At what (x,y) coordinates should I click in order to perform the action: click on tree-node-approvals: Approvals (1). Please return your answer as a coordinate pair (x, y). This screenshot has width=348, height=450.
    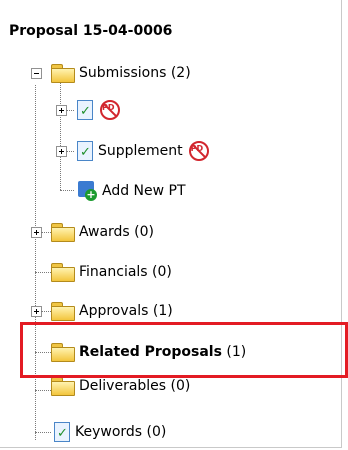
    Looking at the image, I should click on (112, 311).